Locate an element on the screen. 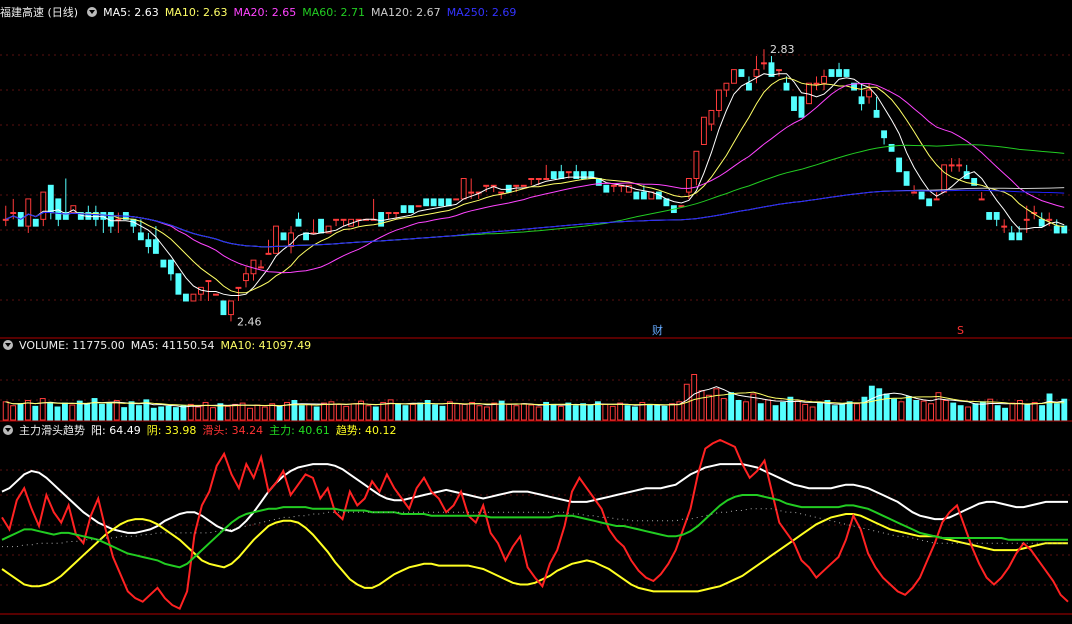  expand-arrow-icon is located at coordinates (92, 12).